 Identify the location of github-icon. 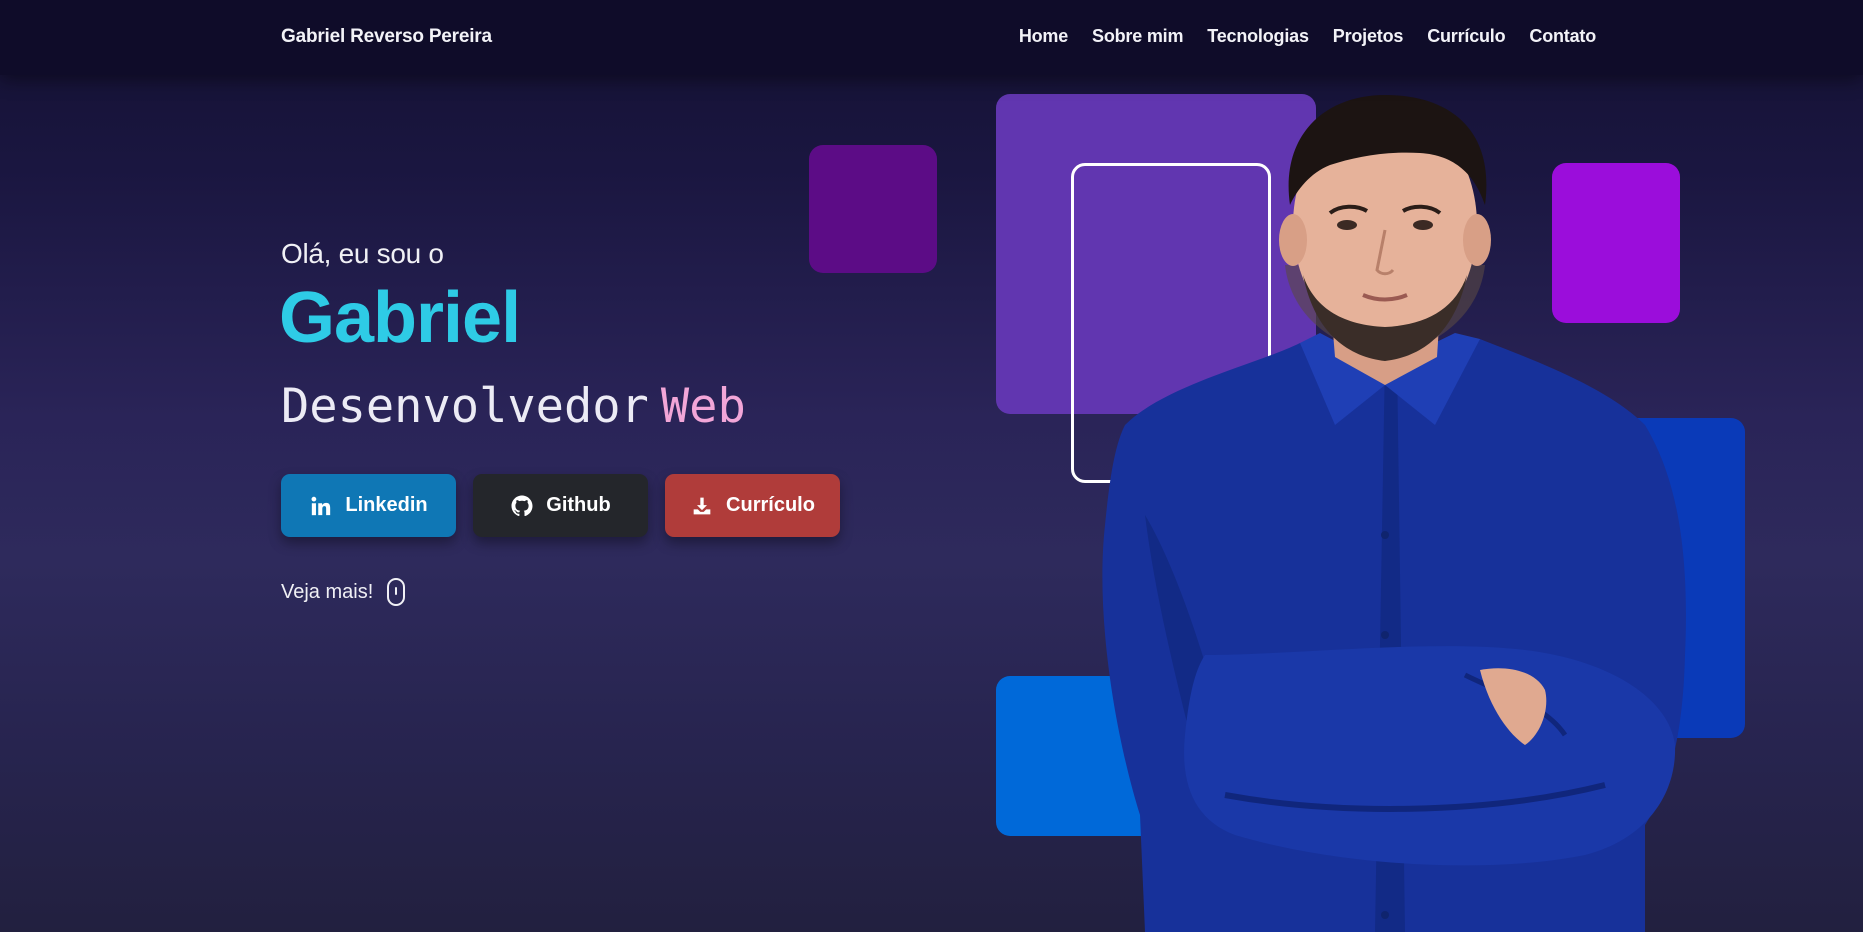
(522, 506).